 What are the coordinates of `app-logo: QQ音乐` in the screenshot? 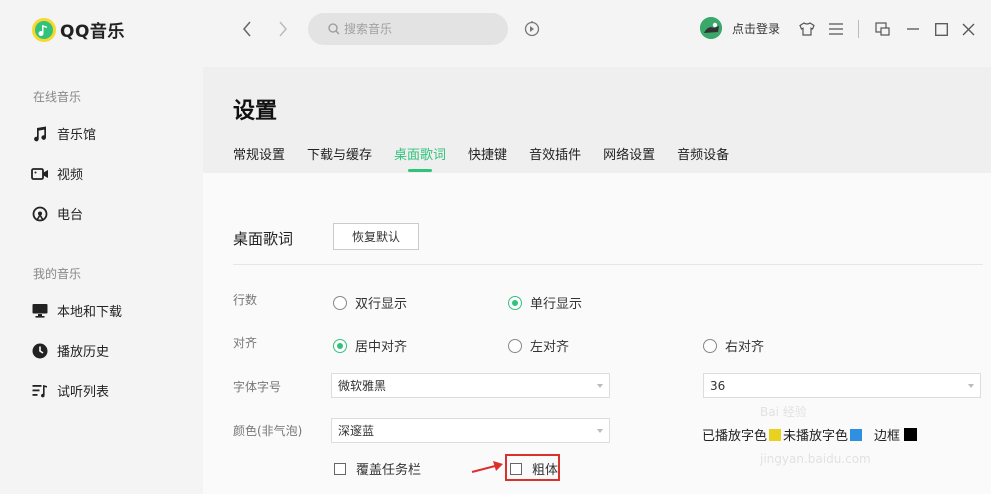 It's located at (78, 29).